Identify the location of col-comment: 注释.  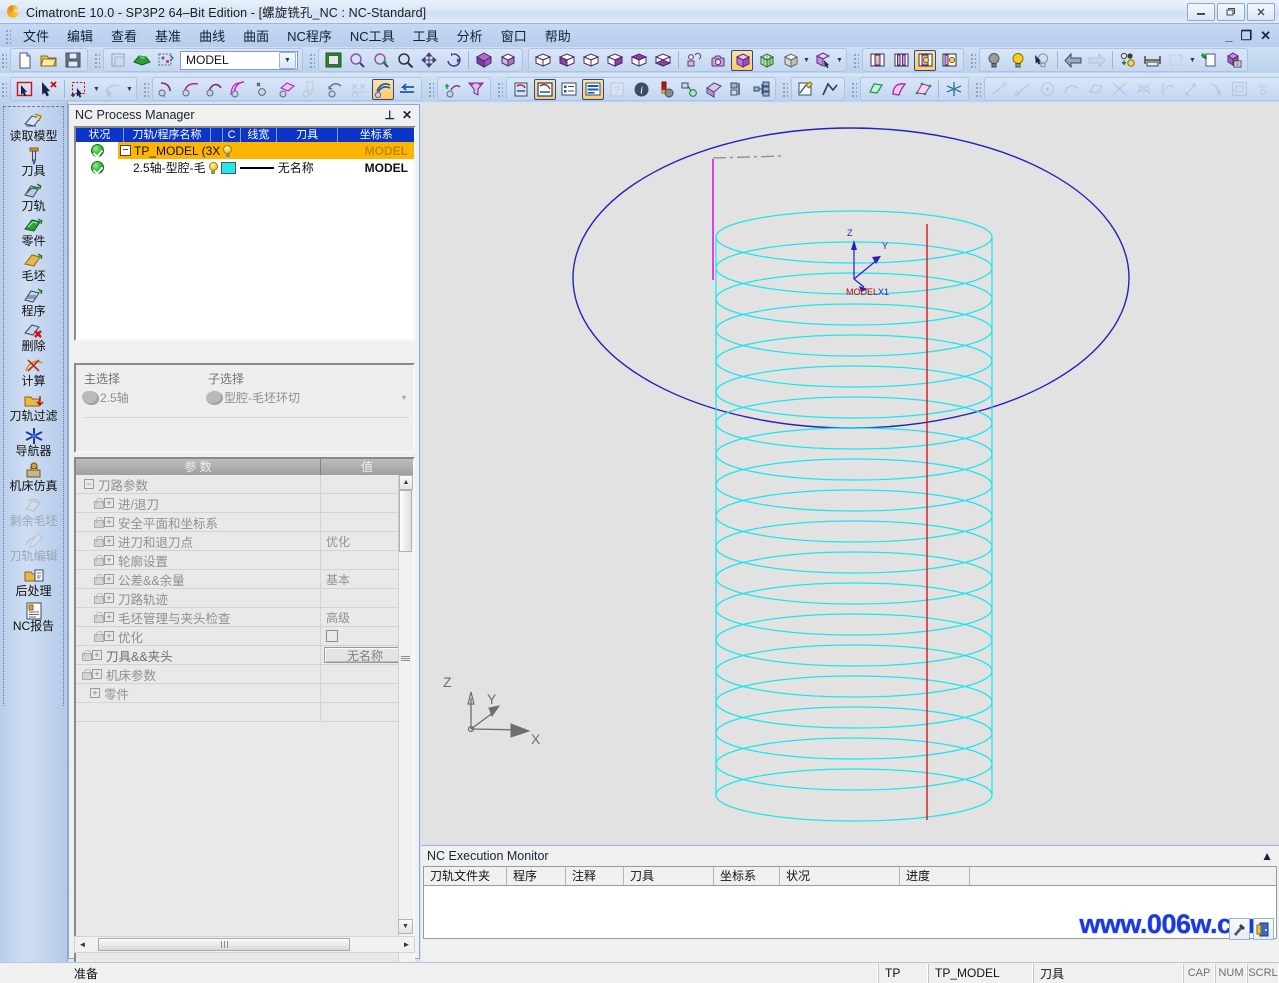
(595, 876).